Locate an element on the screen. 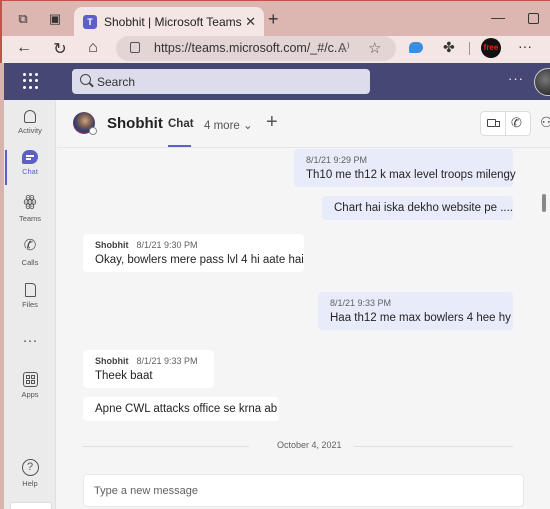 Image resolution: width=550 pixels, height=509 pixels. refresh-button: ↻ is located at coordinates (60, 49).